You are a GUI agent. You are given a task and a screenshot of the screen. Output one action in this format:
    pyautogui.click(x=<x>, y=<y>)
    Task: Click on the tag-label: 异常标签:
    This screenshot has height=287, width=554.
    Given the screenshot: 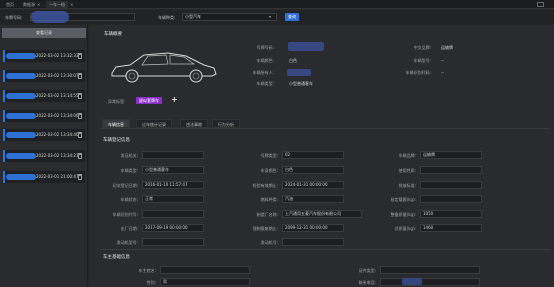 What is the action you would take?
    pyautogui.click(x=117, y=101)
    